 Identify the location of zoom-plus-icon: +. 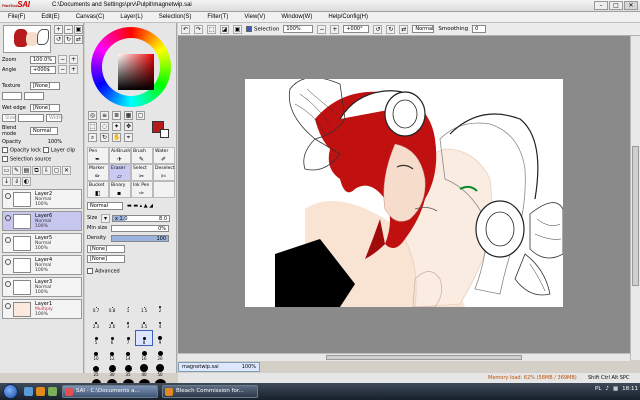
(73, 59).